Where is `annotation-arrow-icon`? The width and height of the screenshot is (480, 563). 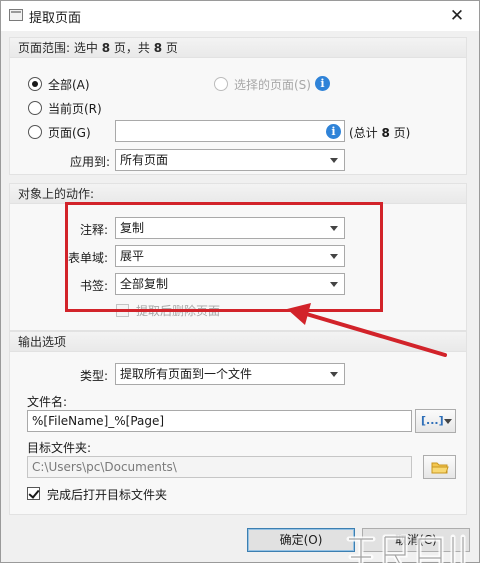
annotation-arrow-icon is located at coordinates (367, 330).